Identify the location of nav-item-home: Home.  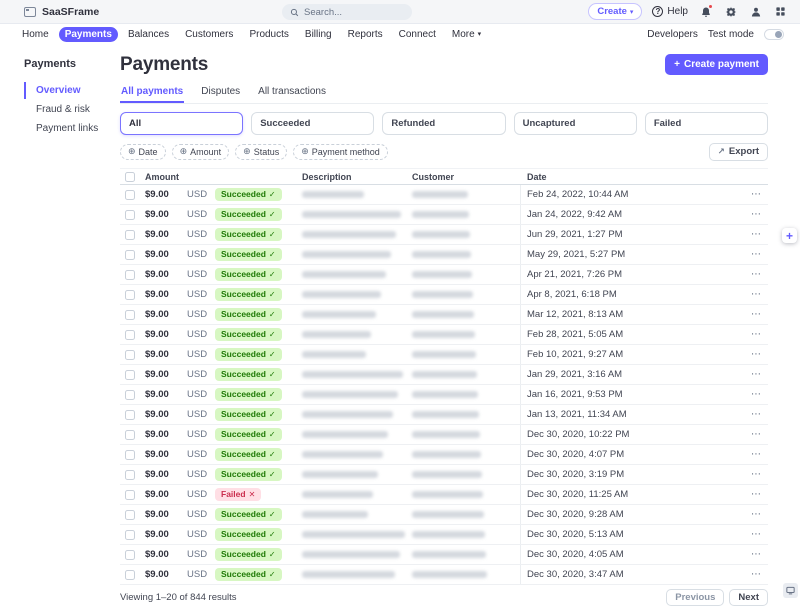
(35, 34).